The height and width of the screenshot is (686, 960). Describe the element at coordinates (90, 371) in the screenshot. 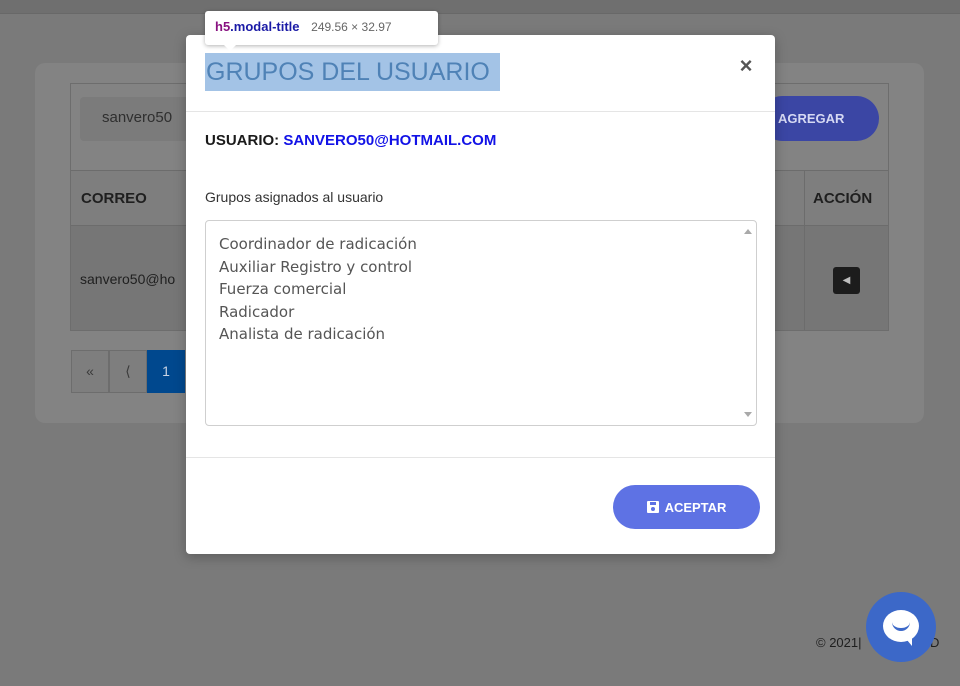

I see `page-first-button: «` at that location.